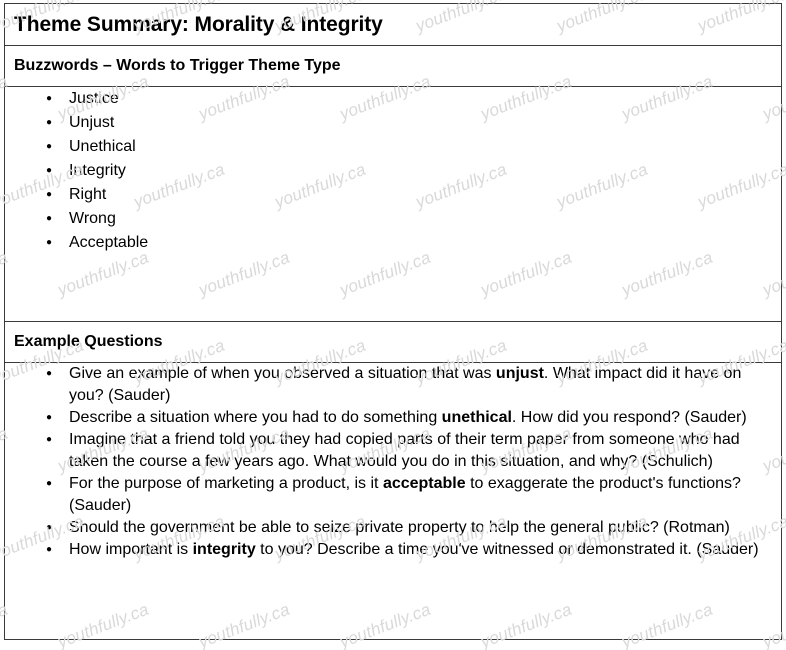 Image resolution: width=786 pixels, height=650 pixels. Describe the element at coordinates (393, 147) in the screenshot. I see `buzzword-item: Unethical` at that location.